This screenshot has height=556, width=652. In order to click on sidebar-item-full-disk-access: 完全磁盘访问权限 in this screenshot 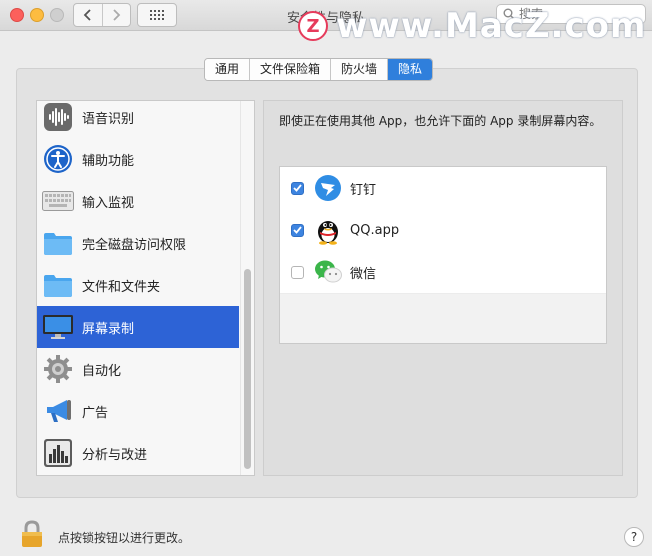, I will do `click(138, 243)`.